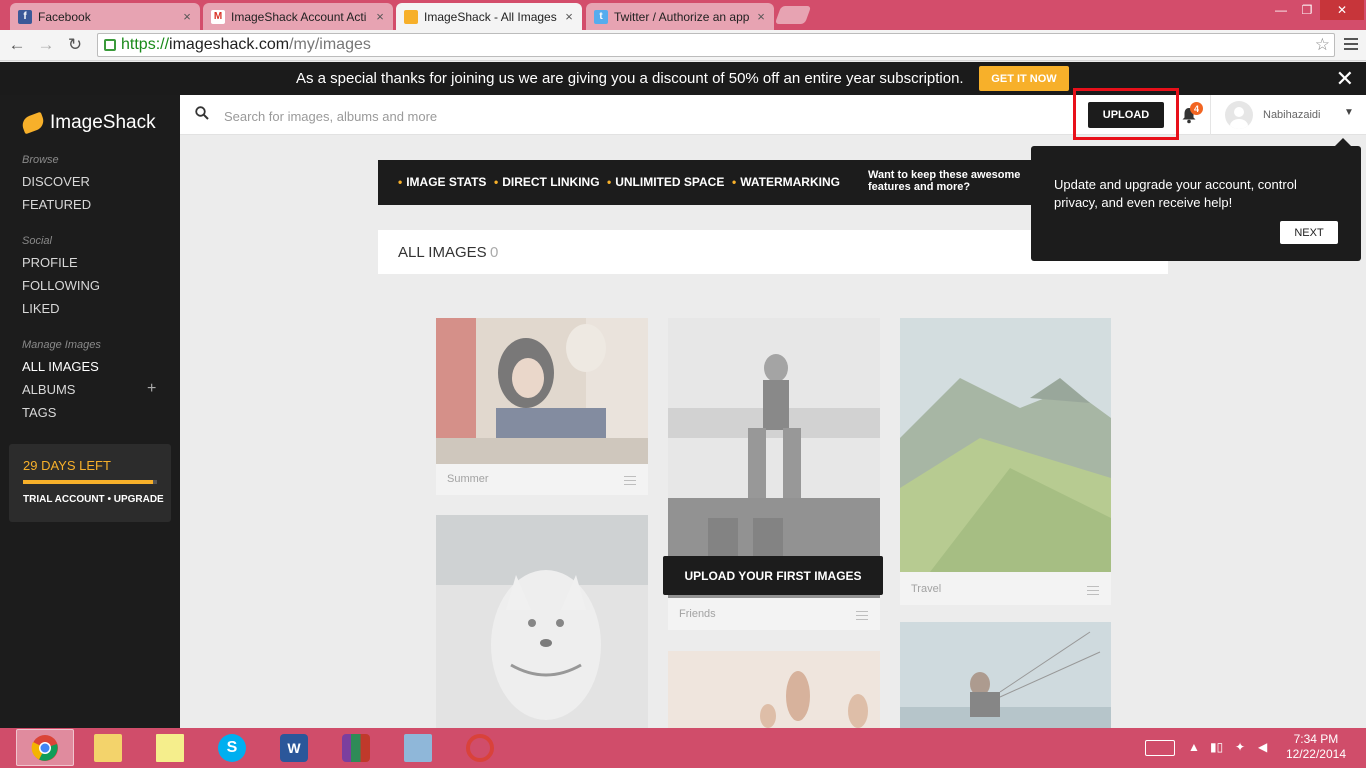  I want to click on feature-item: • DIRECT LINKING, so click(547, 182).